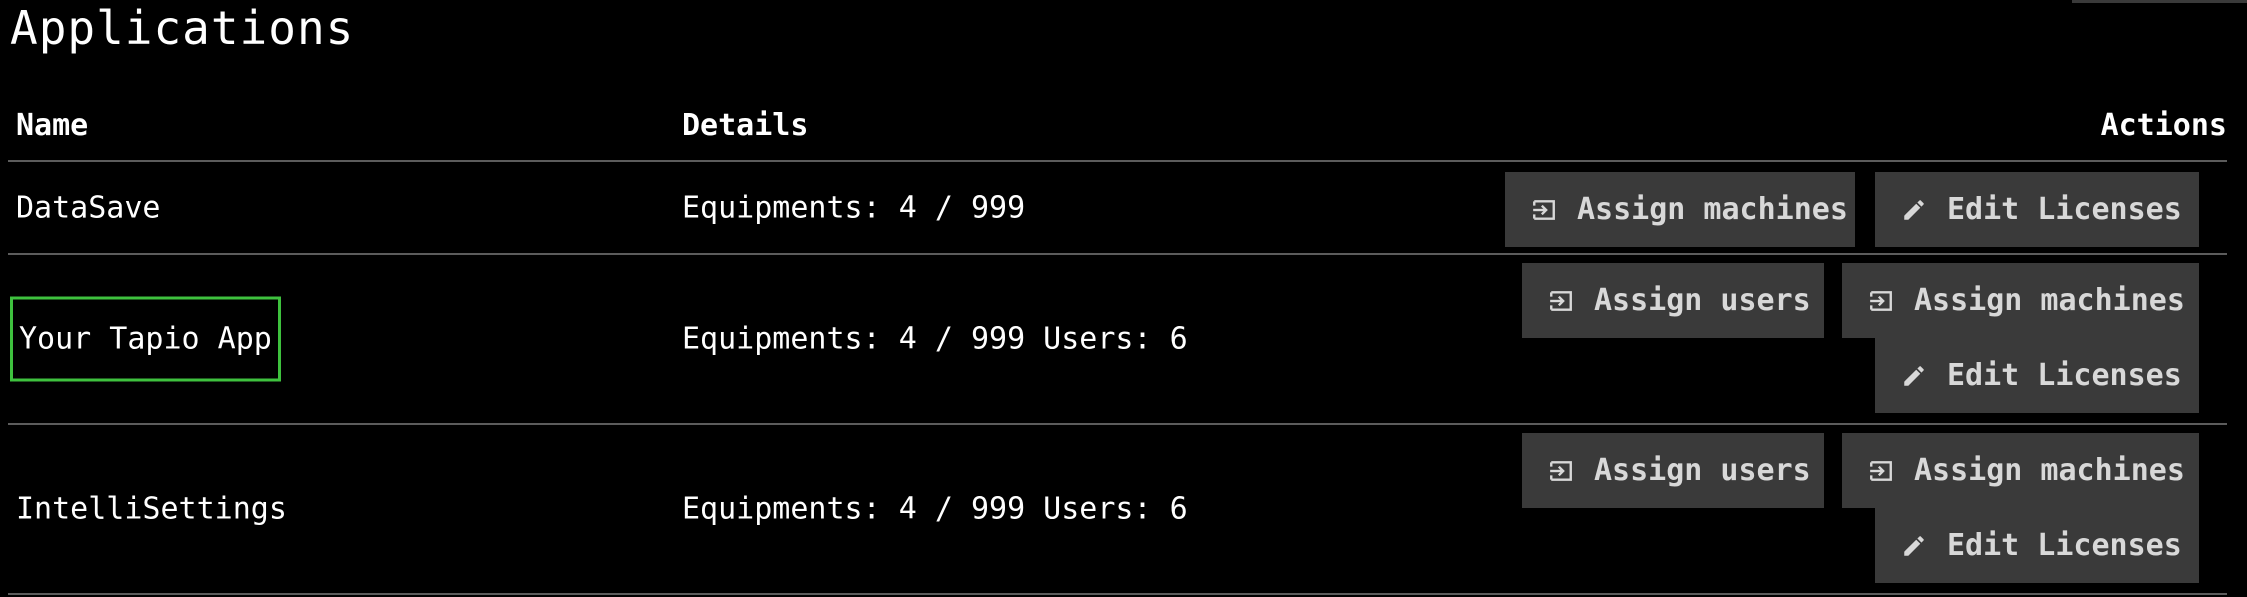 This screenshot has width=2247, height=597. Describe the element at coordinates (1117, 129) in the screenshot. I see `table-header: Name Details Actions` at that location.